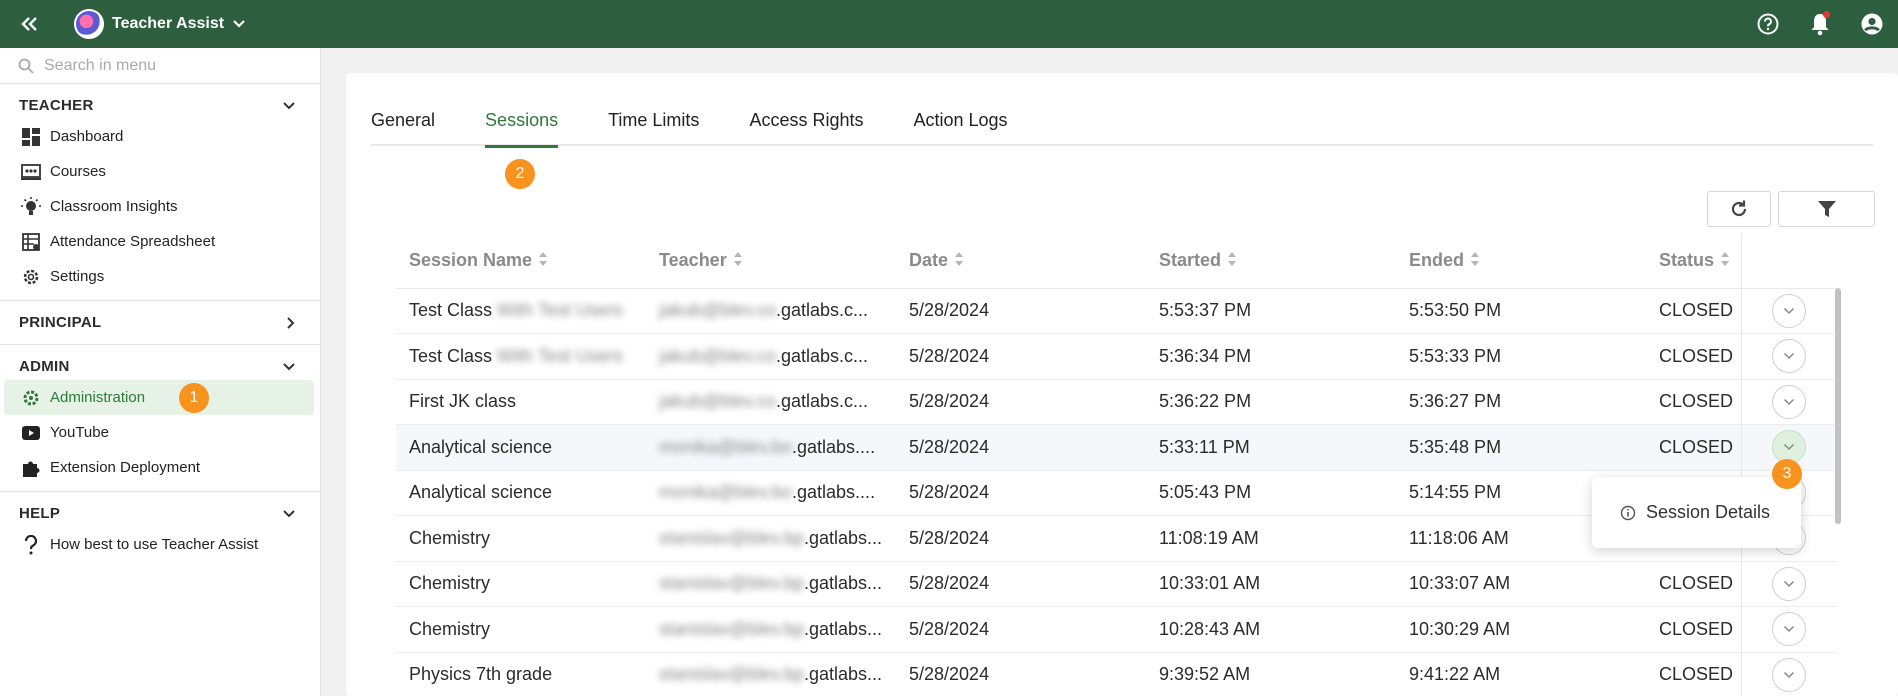 Image resolution: width=1898 pixels, height=696 pixels. Describe the element at coordinates (31, 433) in the screenshot. I see `youtube-icon` at that location.